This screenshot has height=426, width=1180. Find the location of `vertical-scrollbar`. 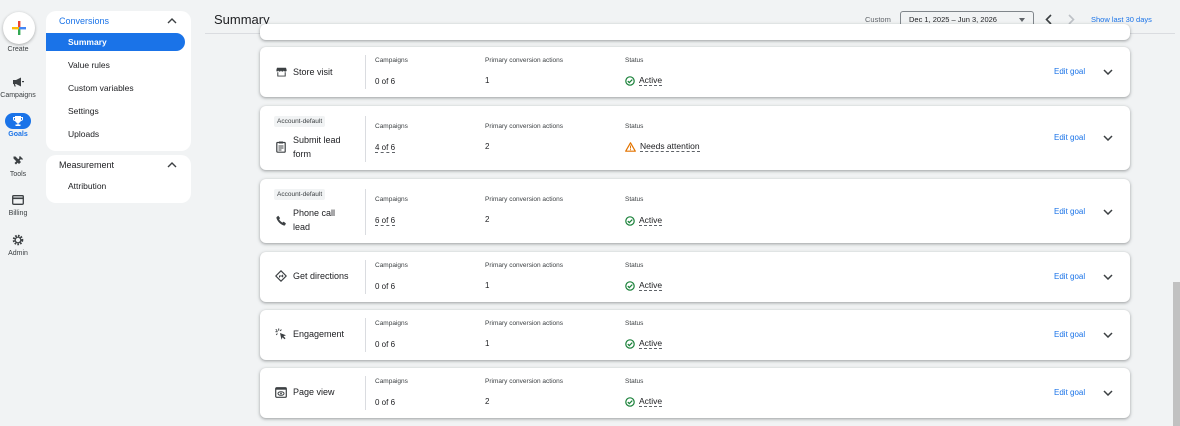

vertical-scrollbar is located at coordinates (1176, 354).